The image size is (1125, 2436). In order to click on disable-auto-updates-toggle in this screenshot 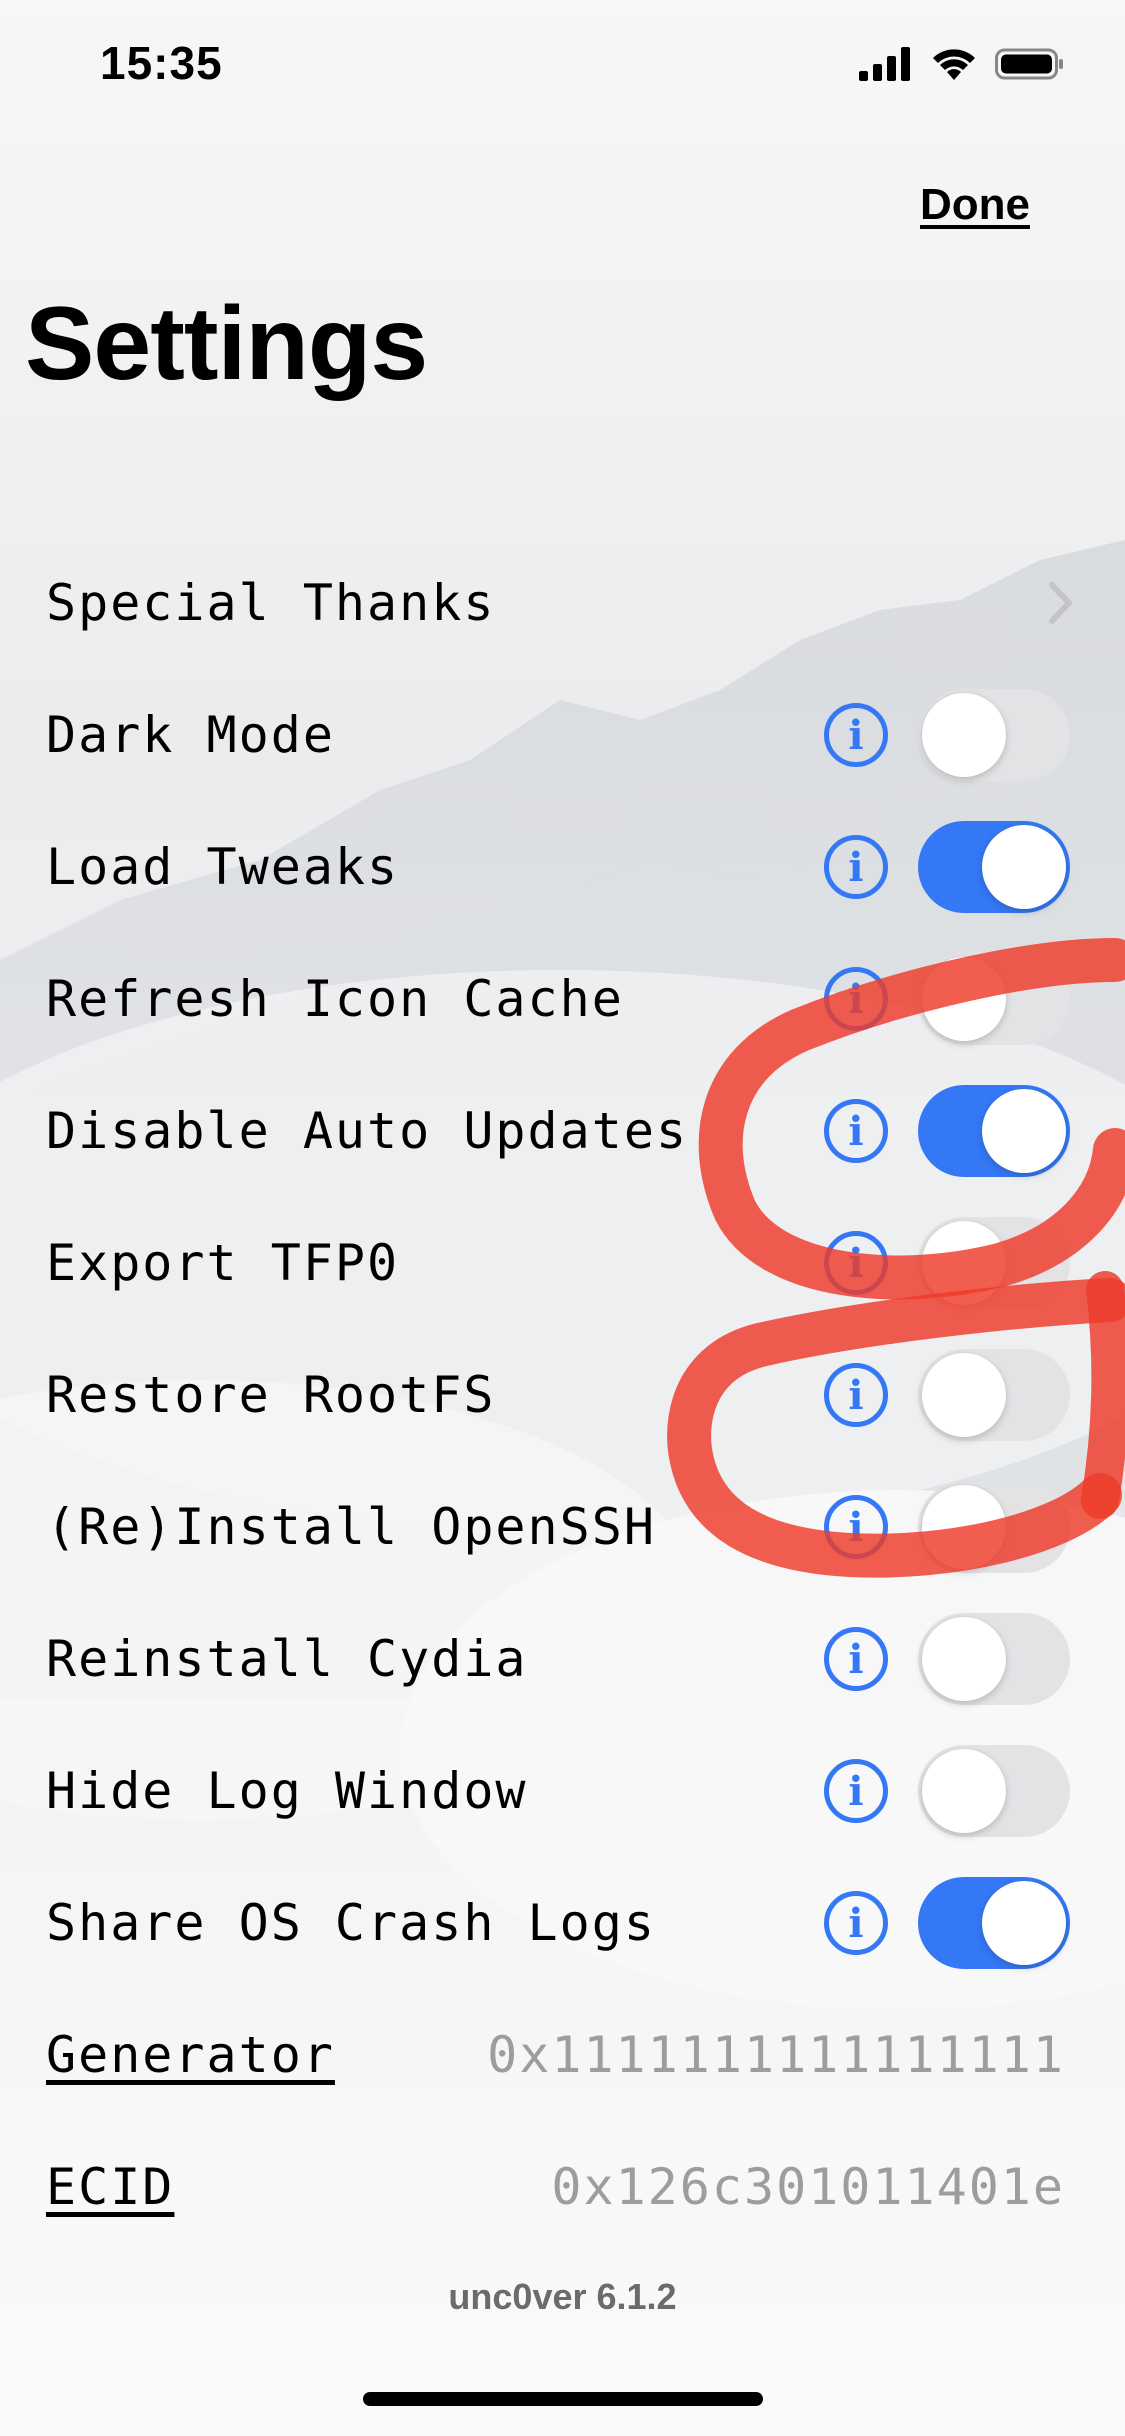, I will do `click(994, 1131)`.